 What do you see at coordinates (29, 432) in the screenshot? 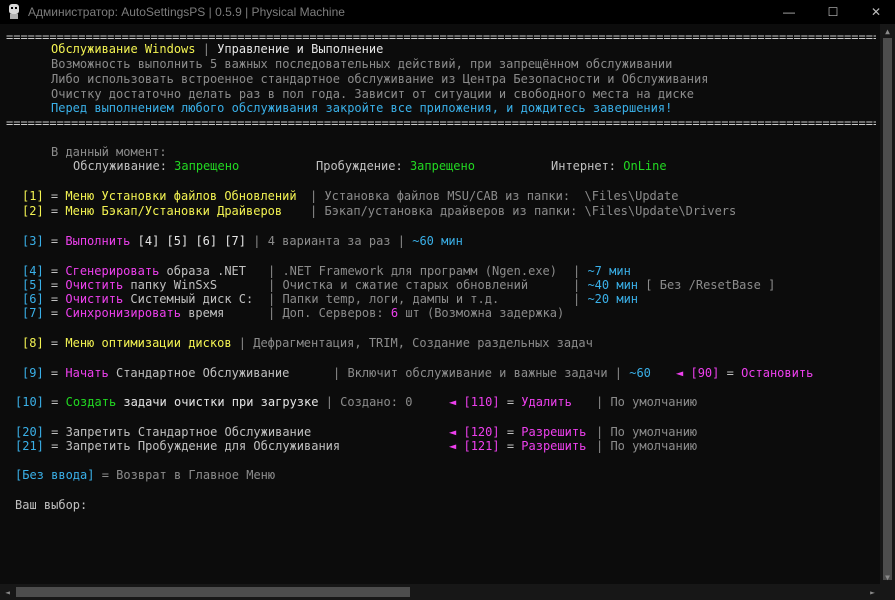
I see `menu-key: [20]` at bounding box center [29, 432].